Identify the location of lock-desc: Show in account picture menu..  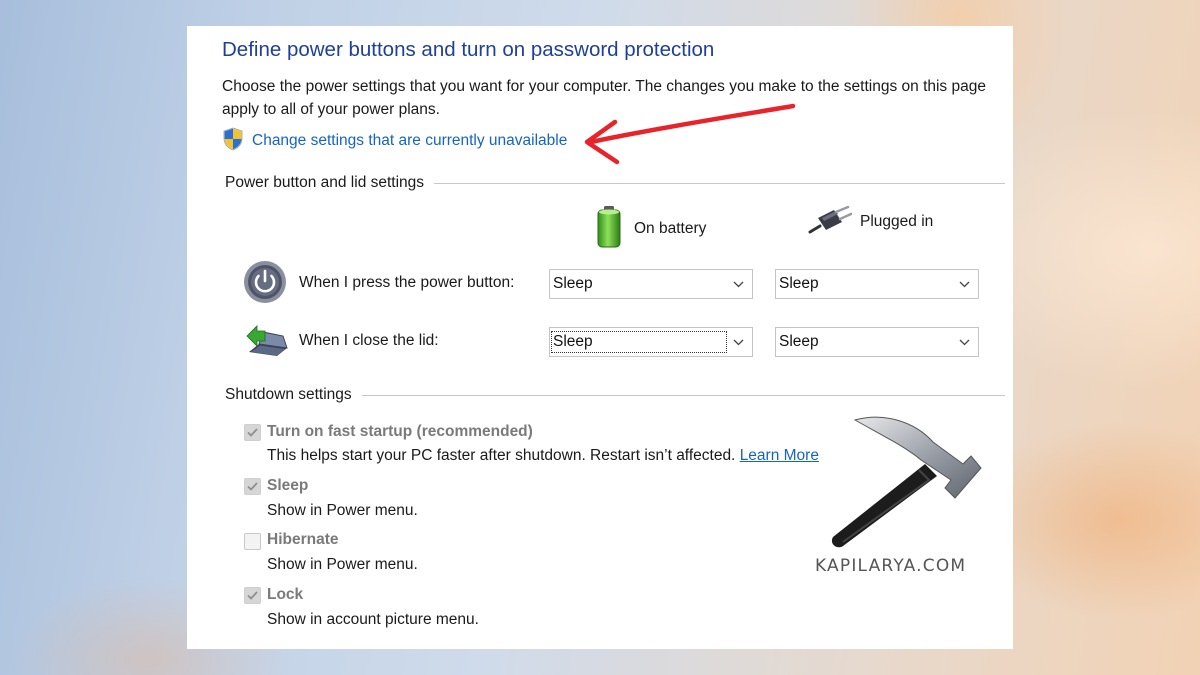
(373, 619).